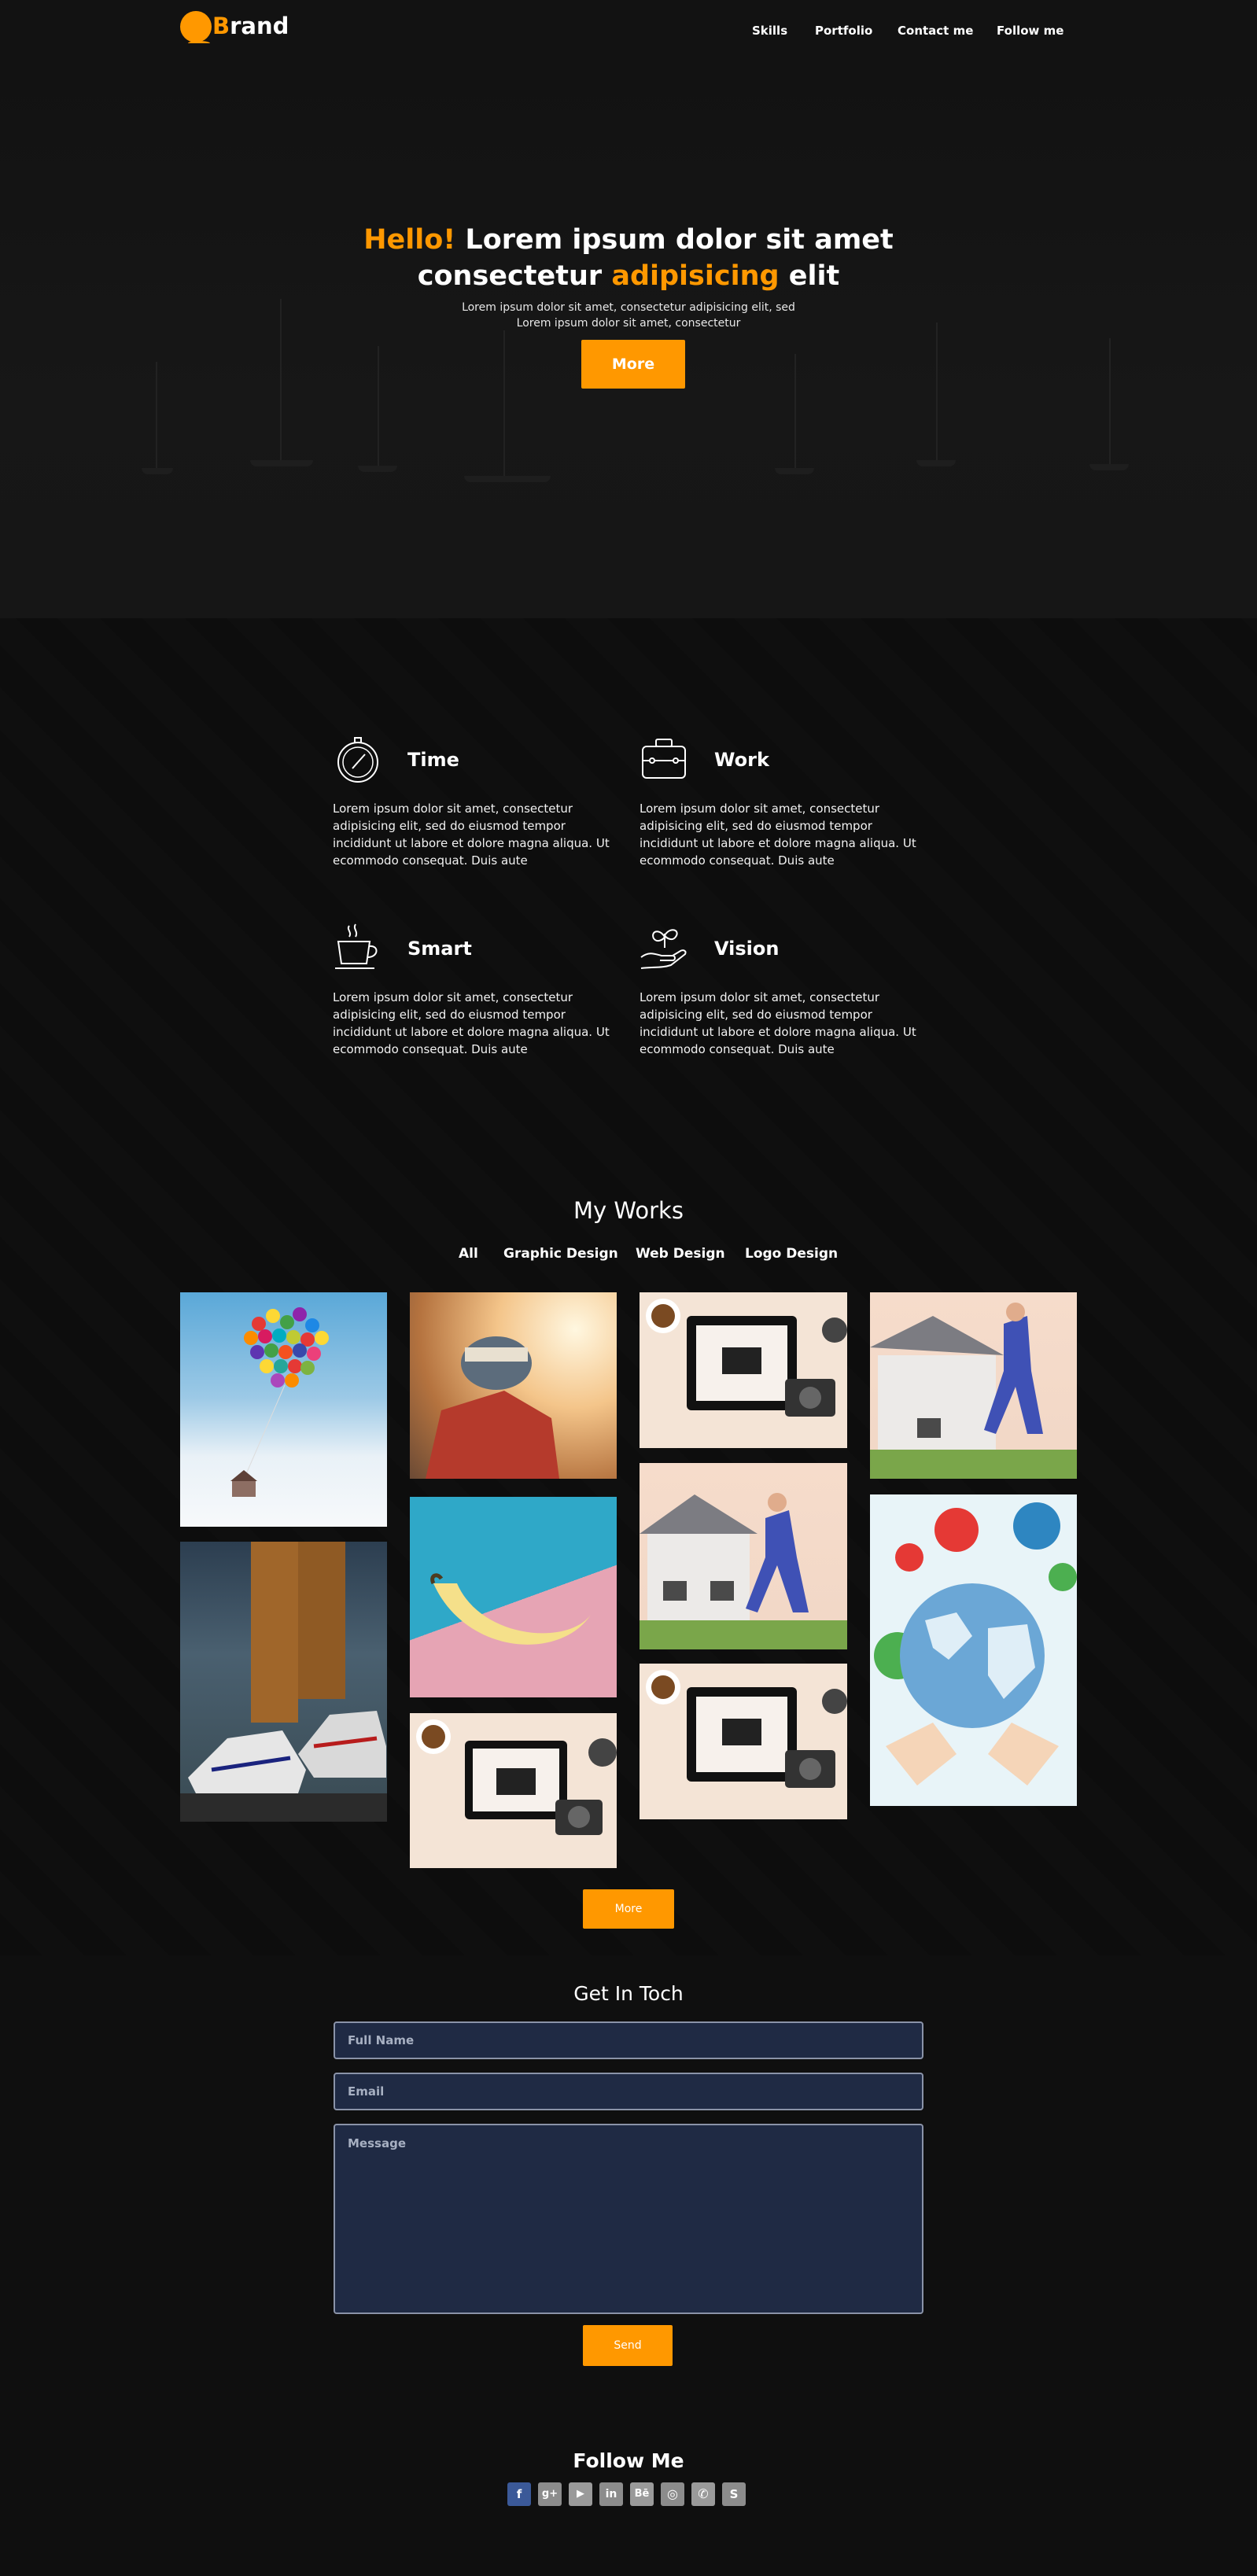 The width and height of the screenshot is (1257, 2576). What do you see at coordinates (680, 1254) in the screenshot?
I see `filter-web-design: Web Design` at bounding box center [680, 1254].